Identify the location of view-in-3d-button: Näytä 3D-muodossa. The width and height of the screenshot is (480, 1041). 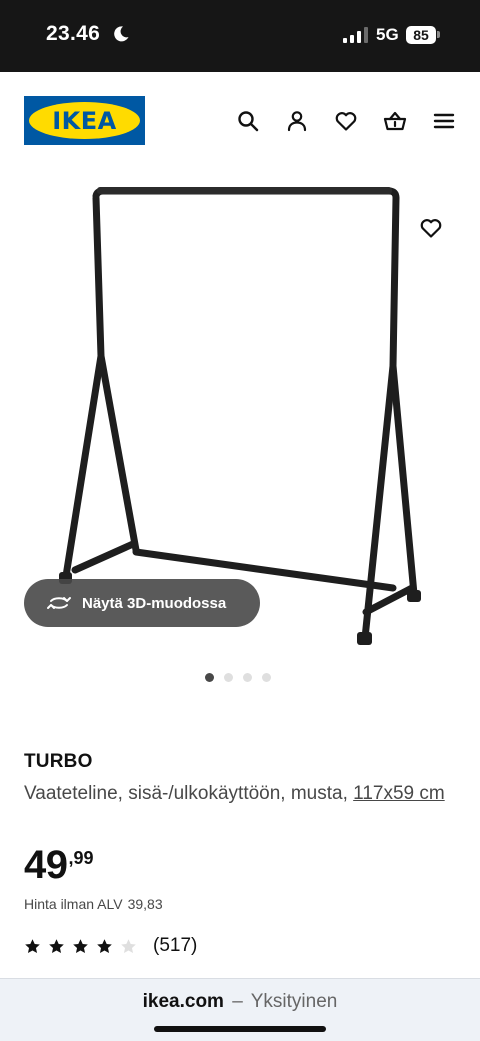
(142, 603).